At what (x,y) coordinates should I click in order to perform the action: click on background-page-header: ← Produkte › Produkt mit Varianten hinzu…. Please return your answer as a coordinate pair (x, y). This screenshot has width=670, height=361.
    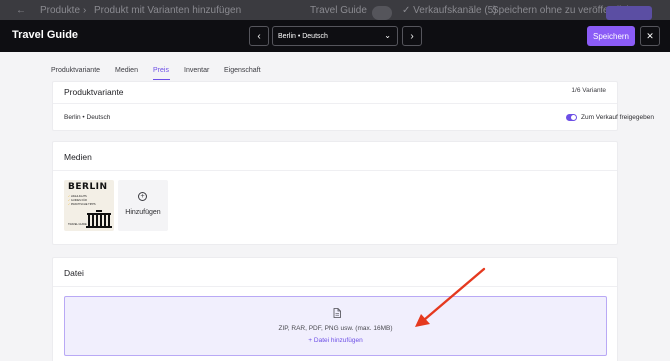
    Looking at the image, I should click on (335, 10).